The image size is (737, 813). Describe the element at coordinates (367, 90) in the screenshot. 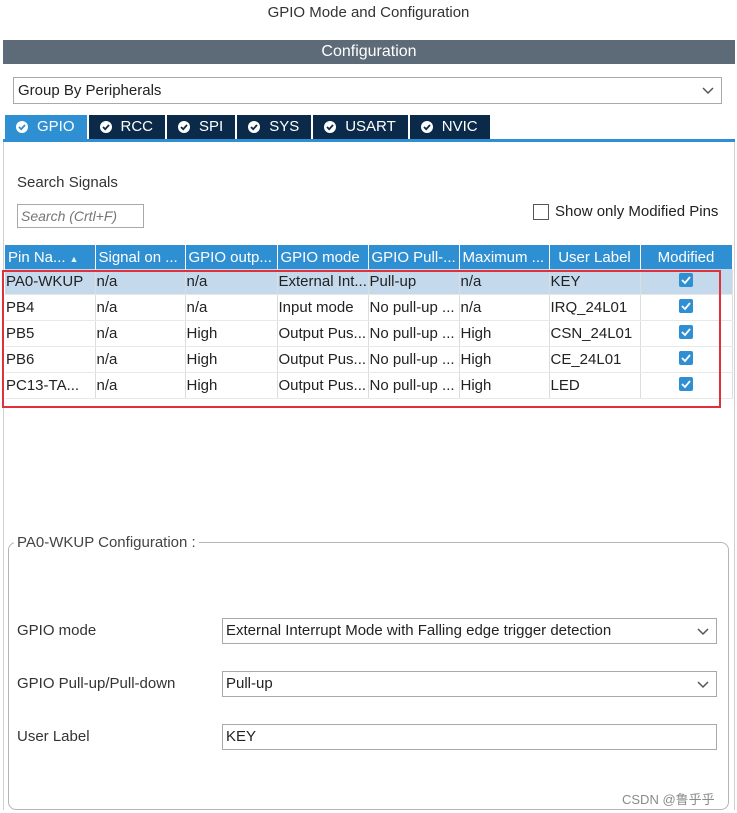

I see `group-by-select: Group By Peripherals` at that location.